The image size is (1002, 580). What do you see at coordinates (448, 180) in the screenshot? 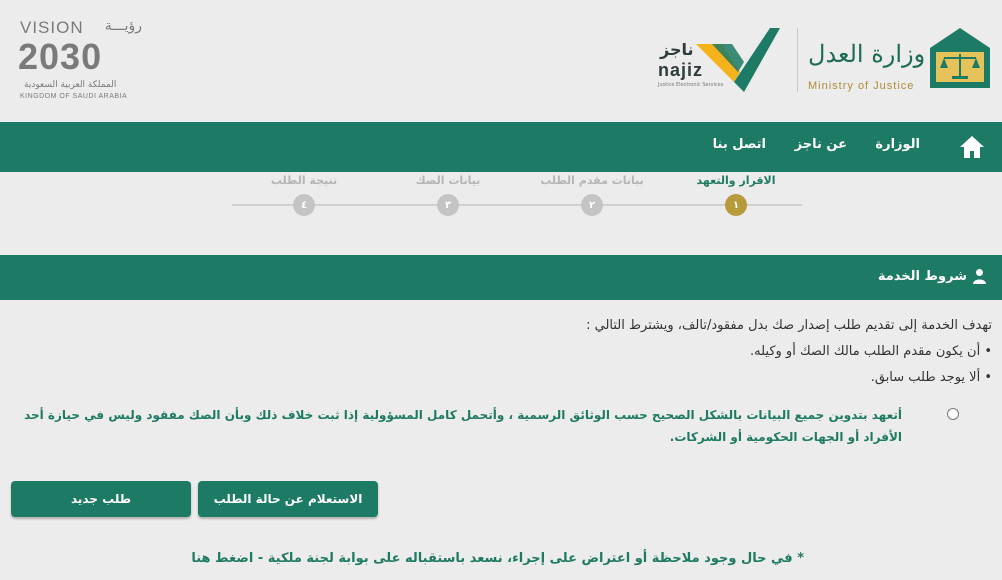
I see `step-3-label: بيانات الصك` at bounding box center [448, 180].